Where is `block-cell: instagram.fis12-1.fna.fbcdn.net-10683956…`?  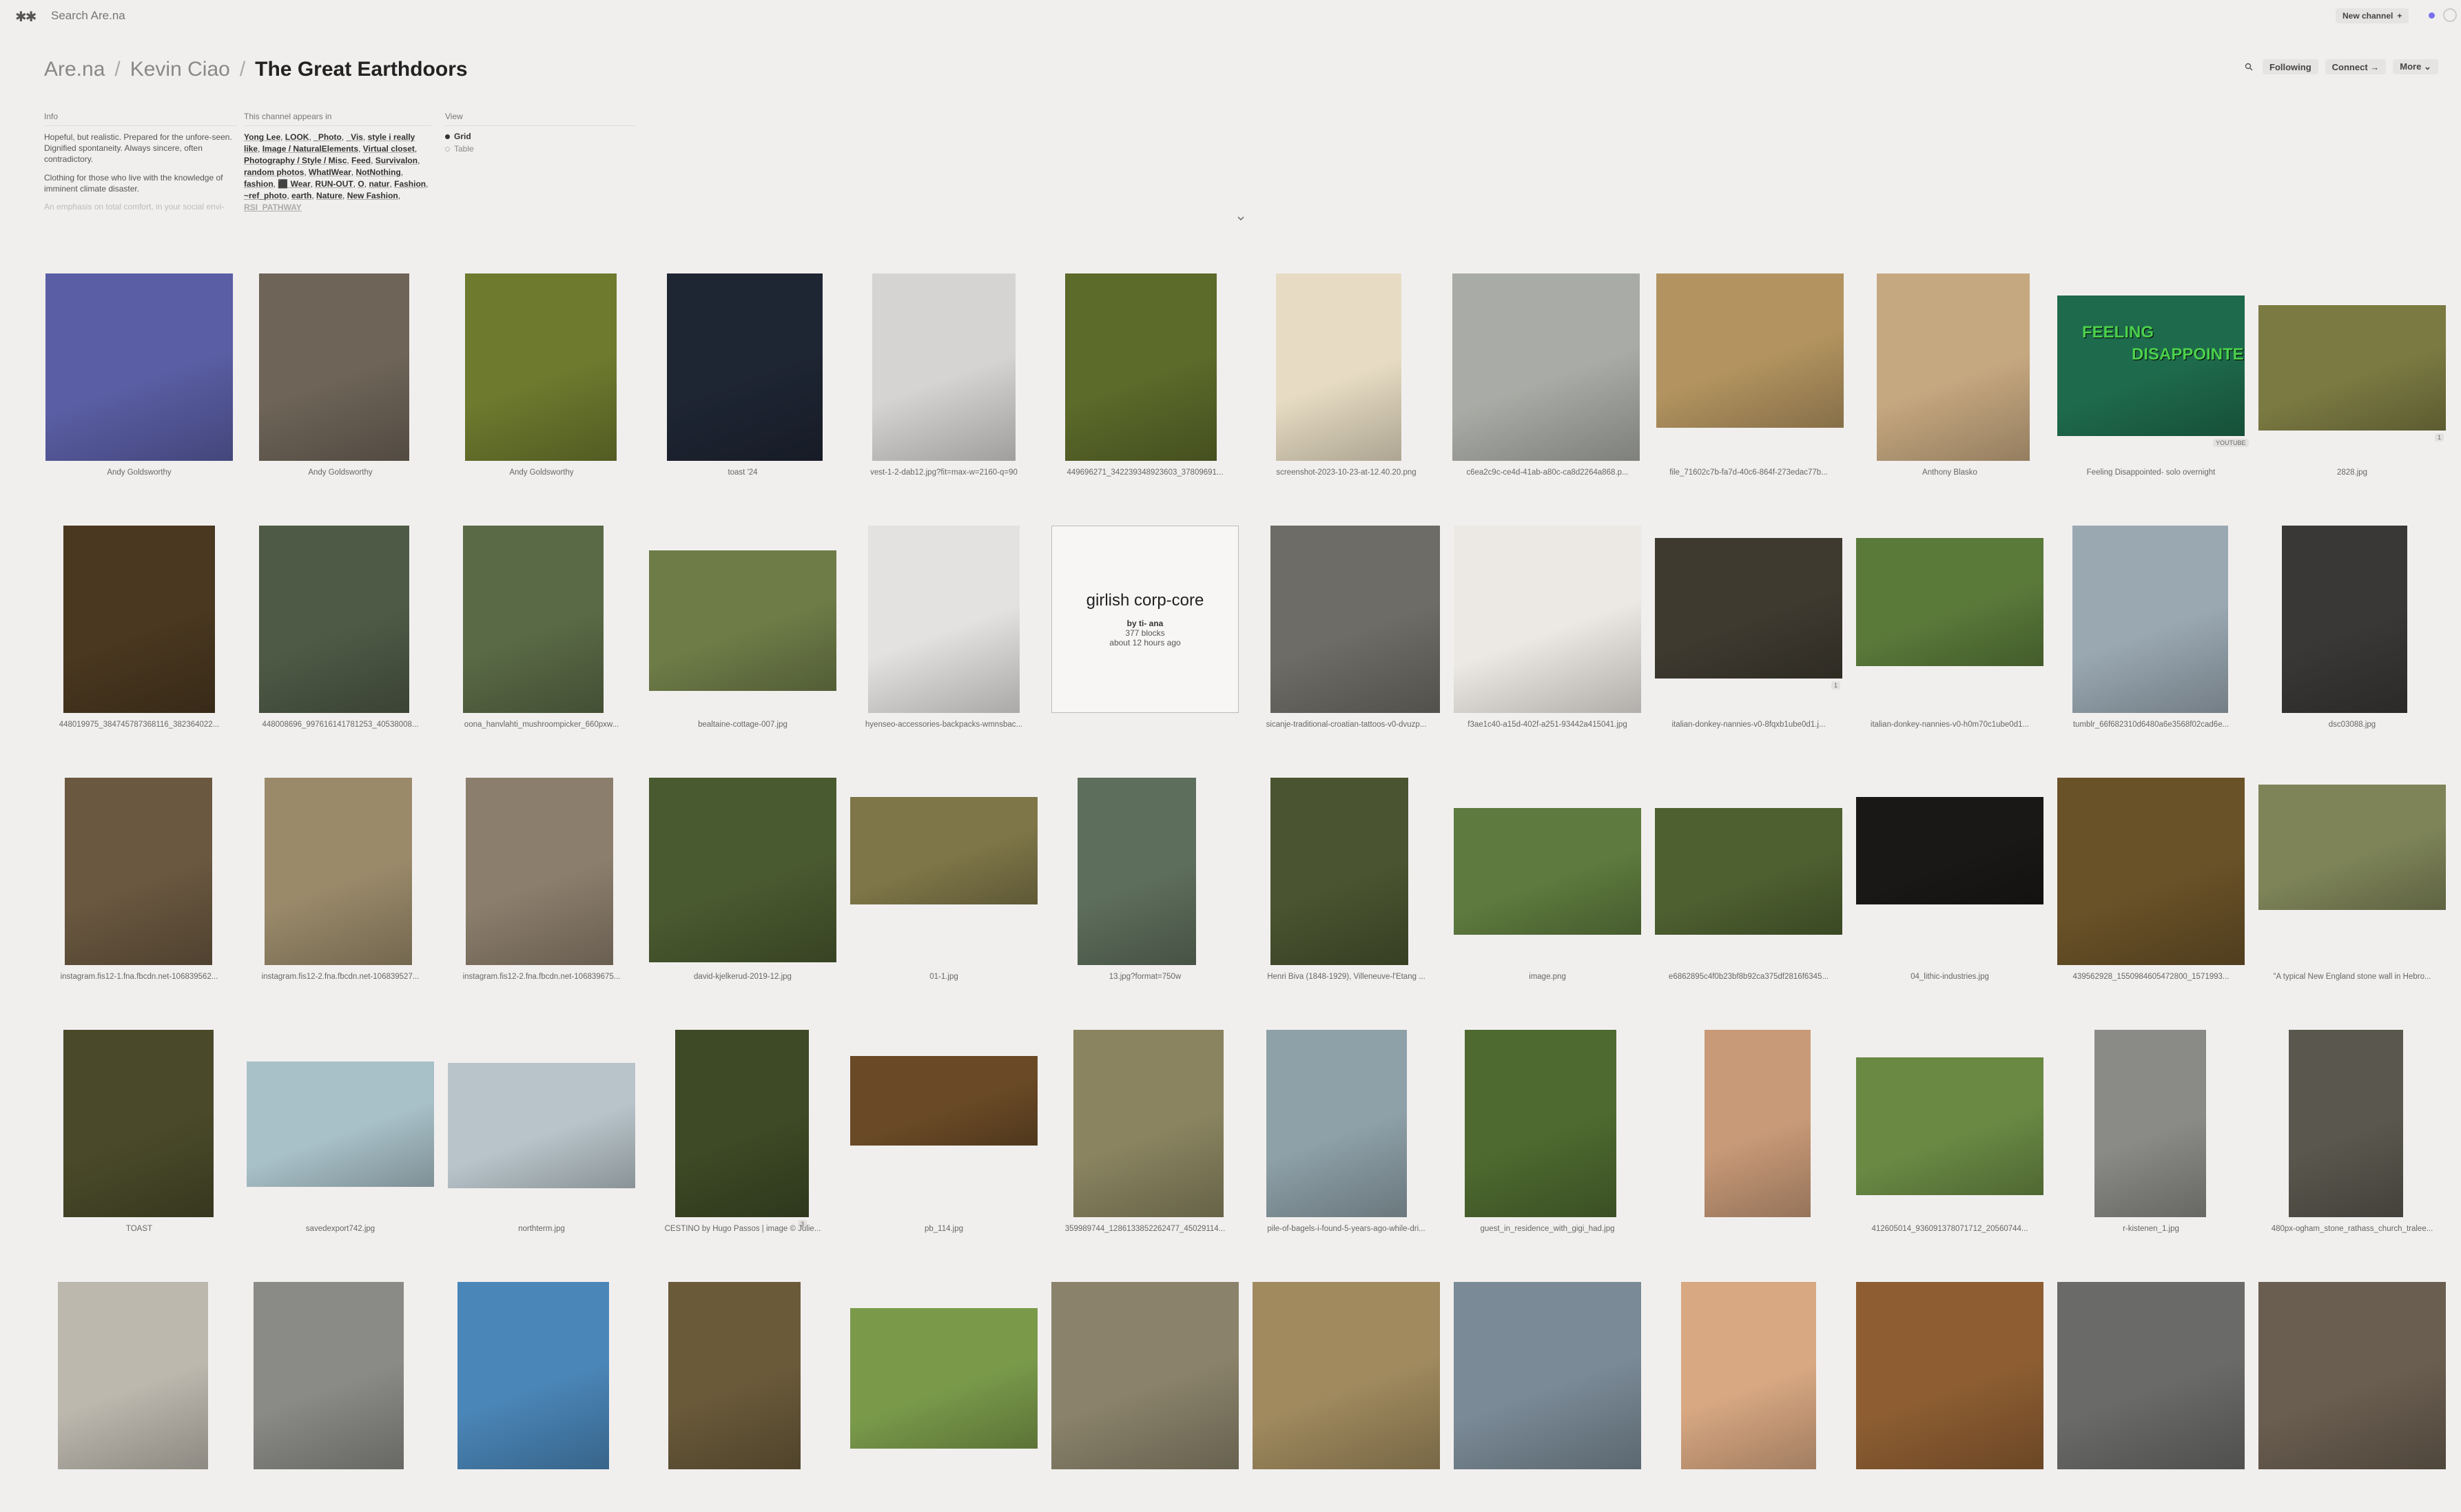 block-cell: instagram.fis12-1.fna.fbcdn.net-10683956… is located at coordinates (139, 882).